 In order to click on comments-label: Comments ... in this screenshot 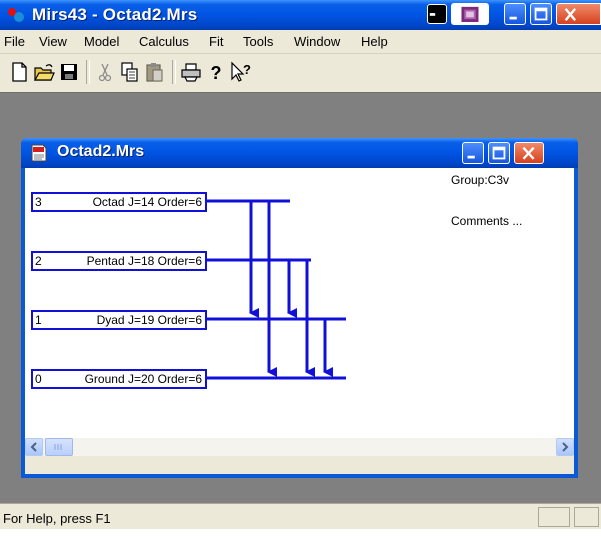, I will do `click(486, 221)`.